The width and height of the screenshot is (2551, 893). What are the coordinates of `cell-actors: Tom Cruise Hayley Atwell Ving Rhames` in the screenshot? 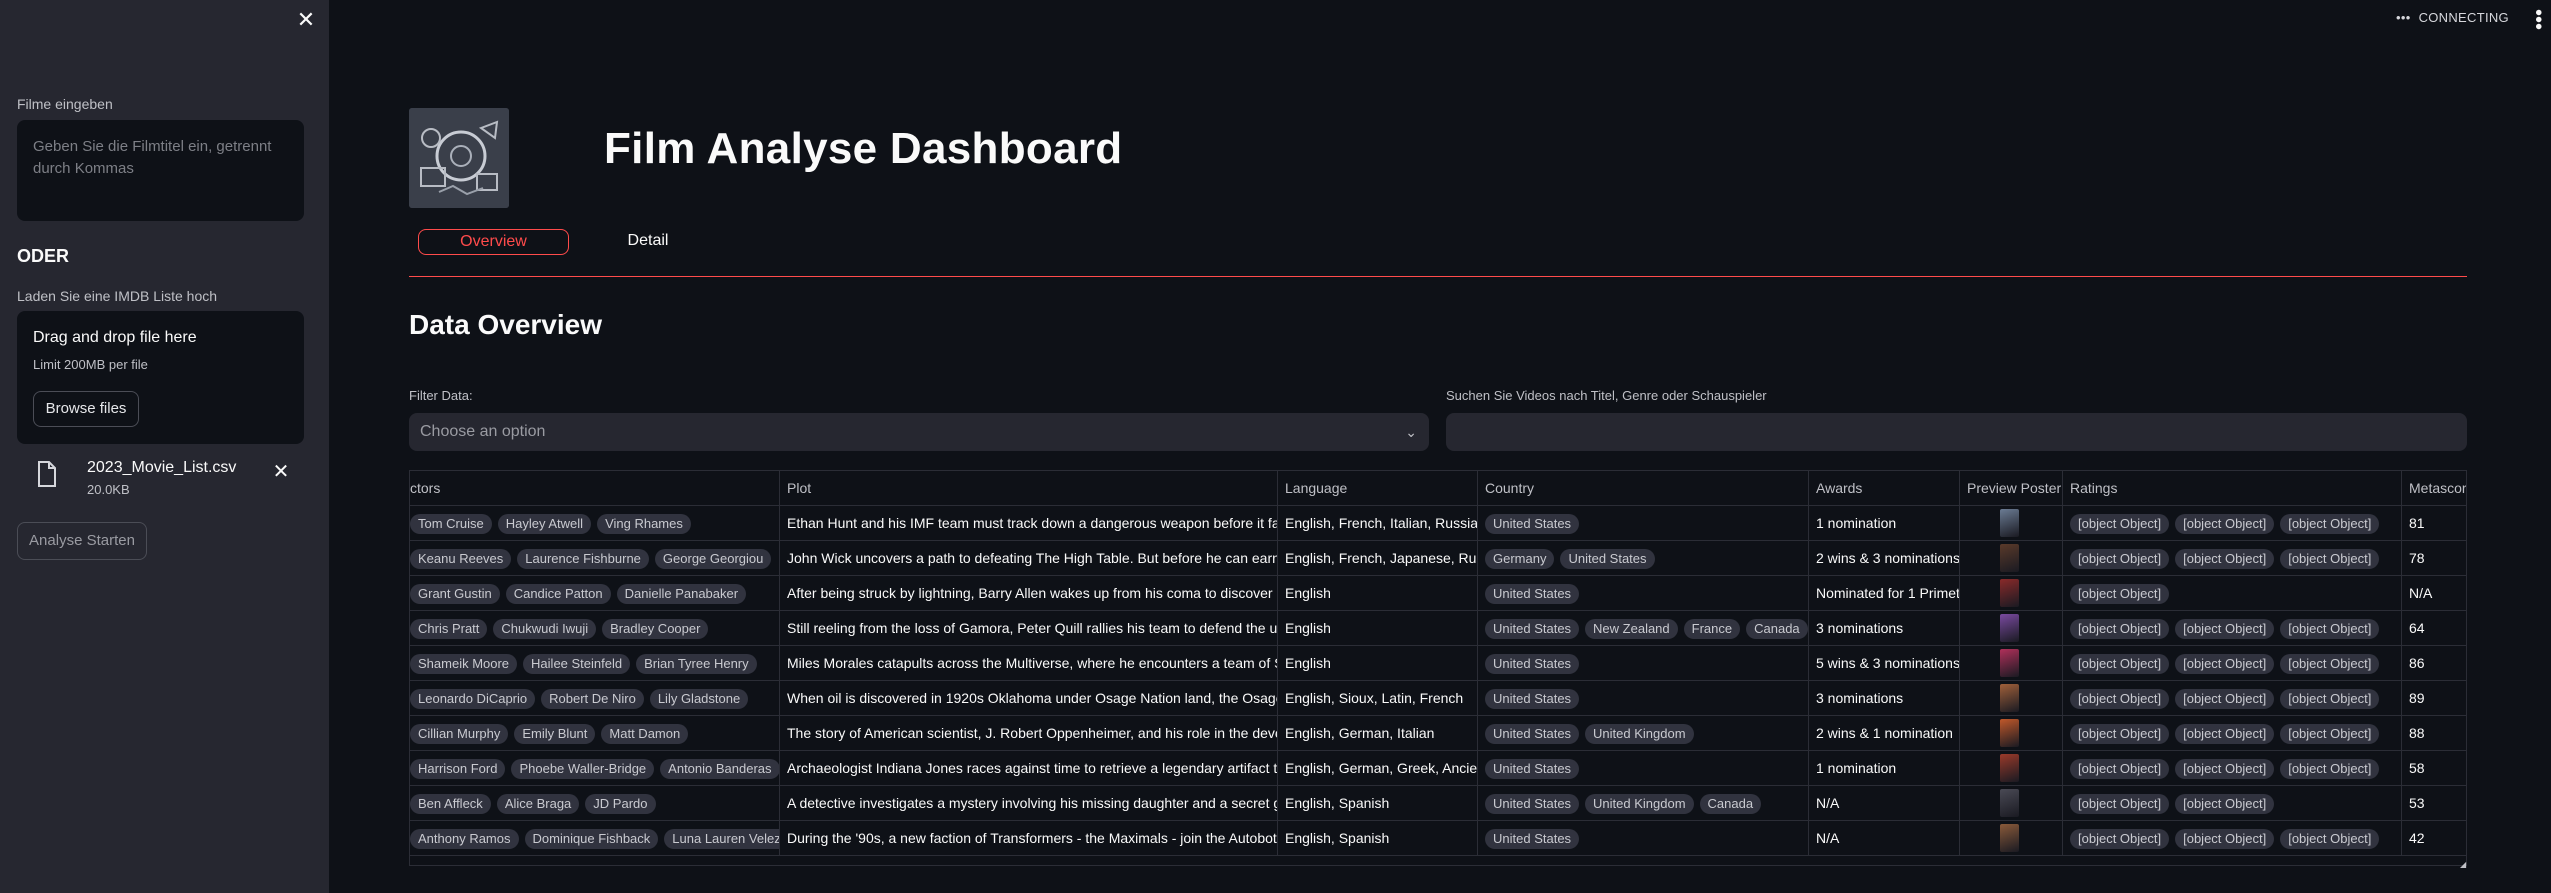 It's located at (595, 523).